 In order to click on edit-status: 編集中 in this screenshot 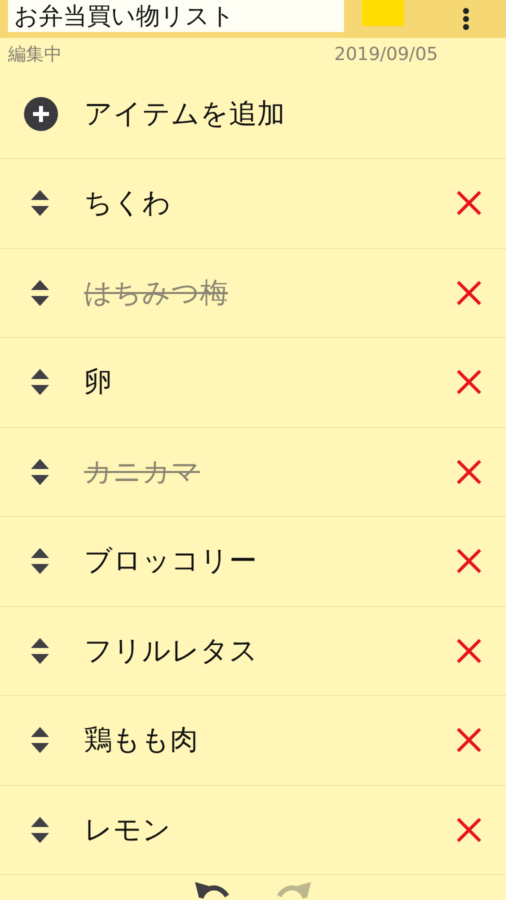, I will do `click(35, 54)`.